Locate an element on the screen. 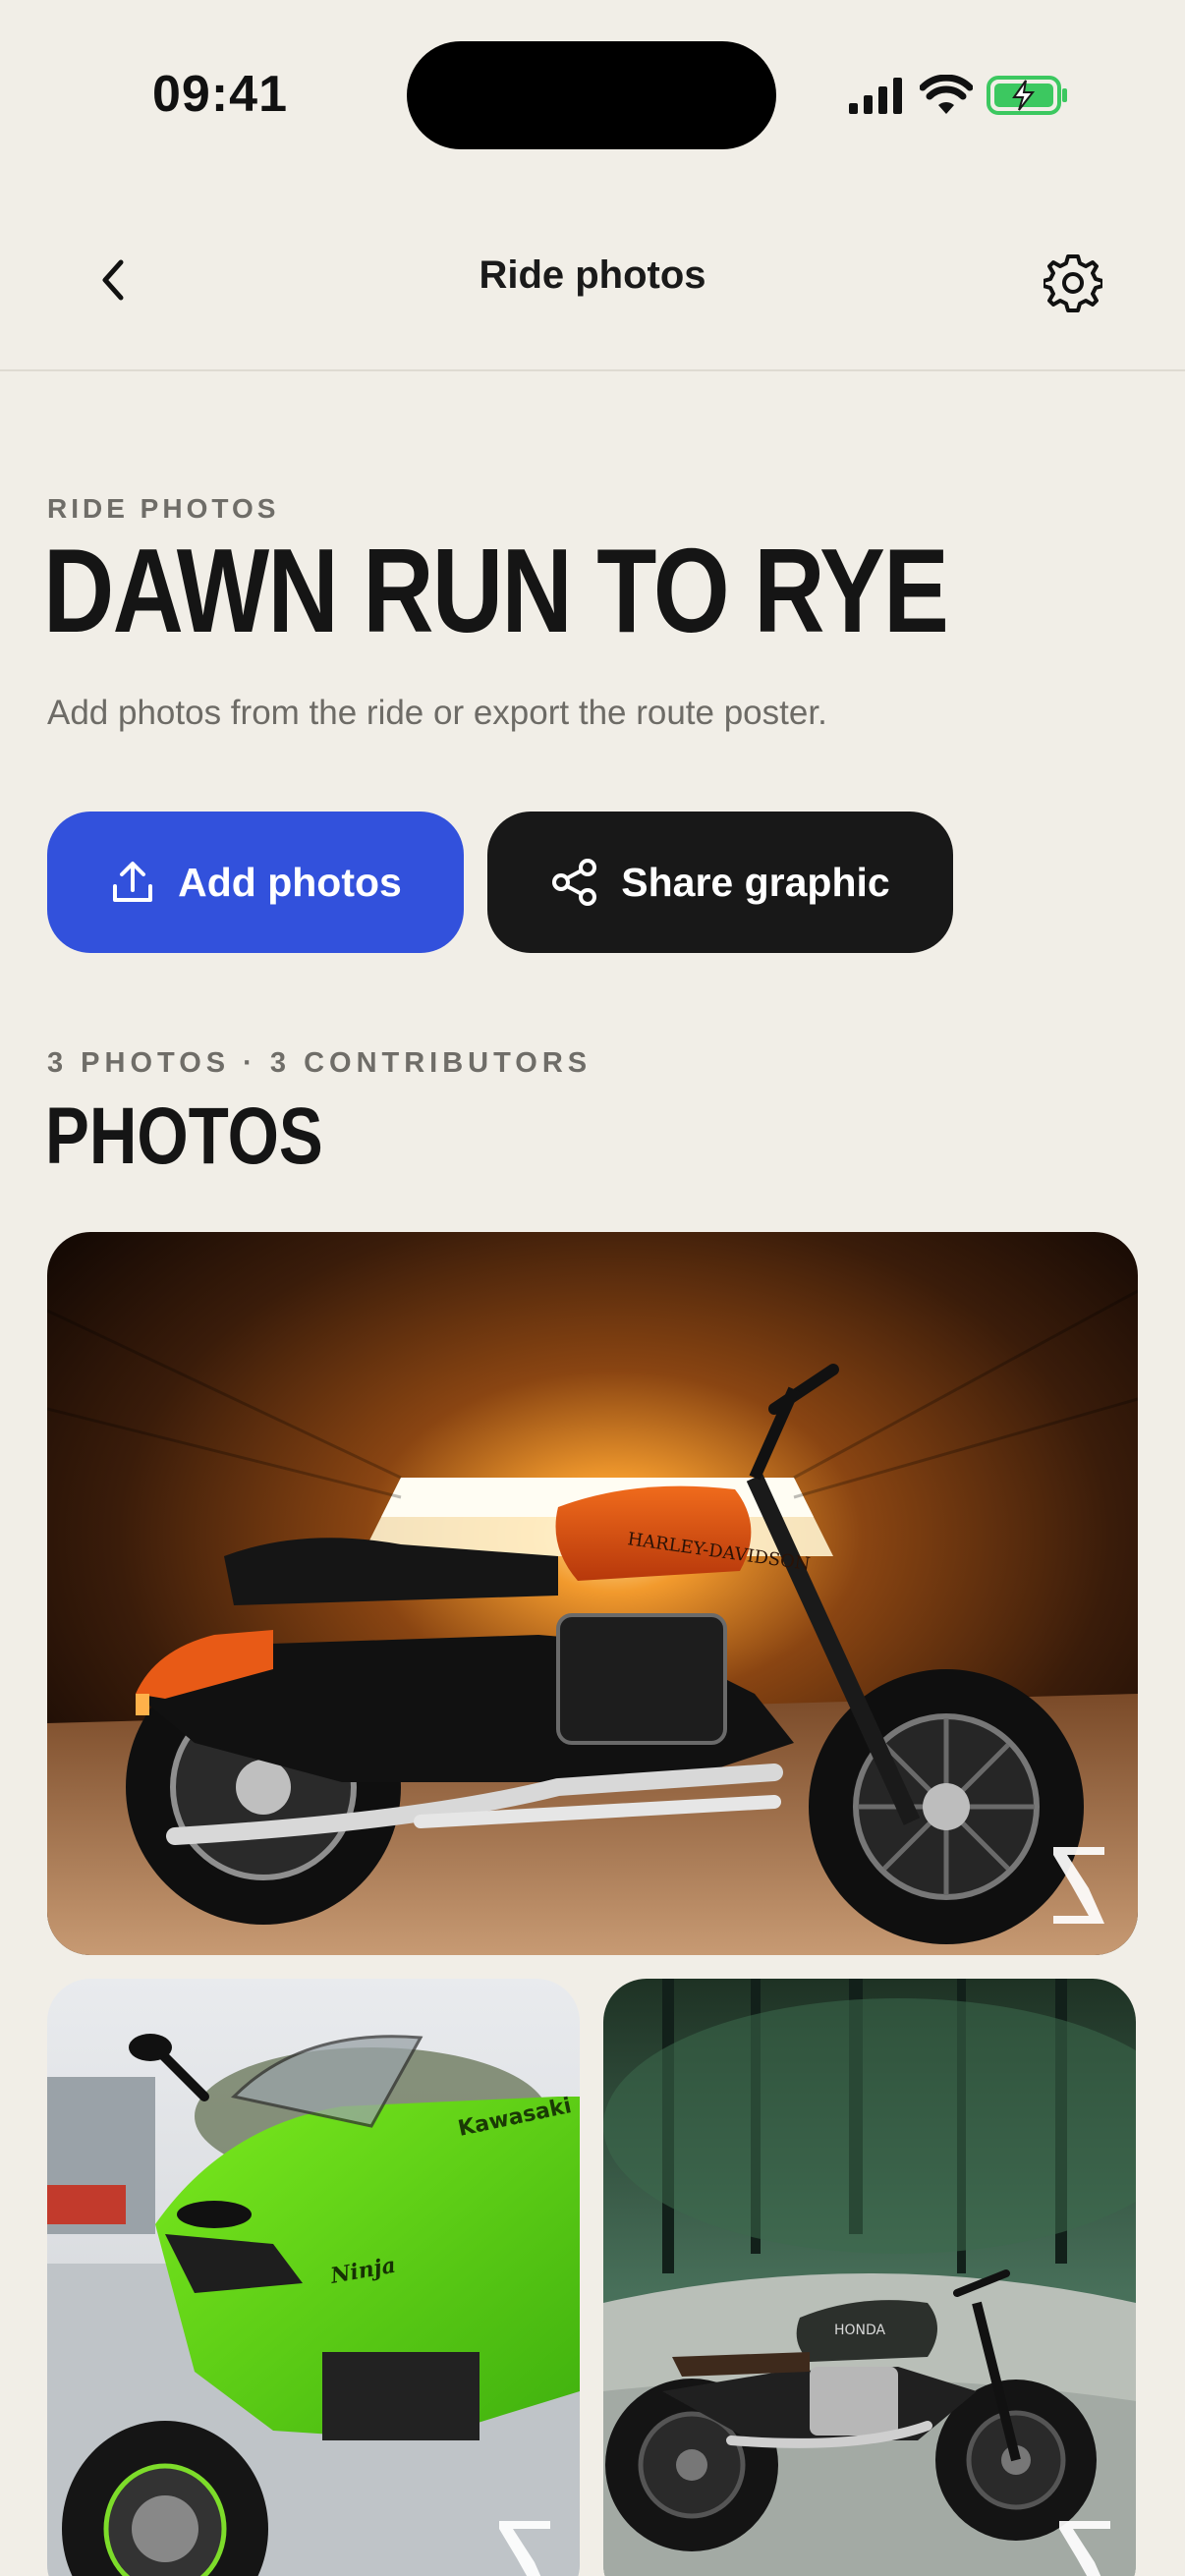 The height and width of the screenshot is (2576, 1185). dynamic-island is located at coordinates (592, 95).